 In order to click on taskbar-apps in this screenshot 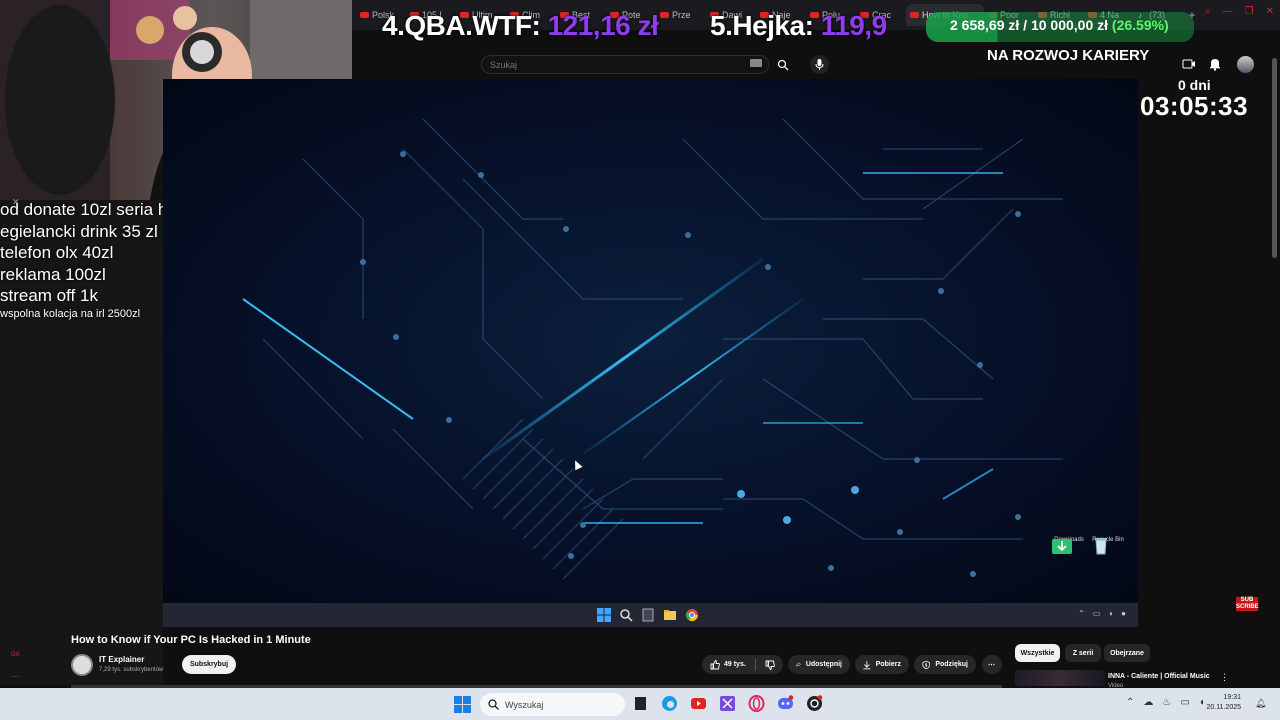, I will do `click(727, 703)`.